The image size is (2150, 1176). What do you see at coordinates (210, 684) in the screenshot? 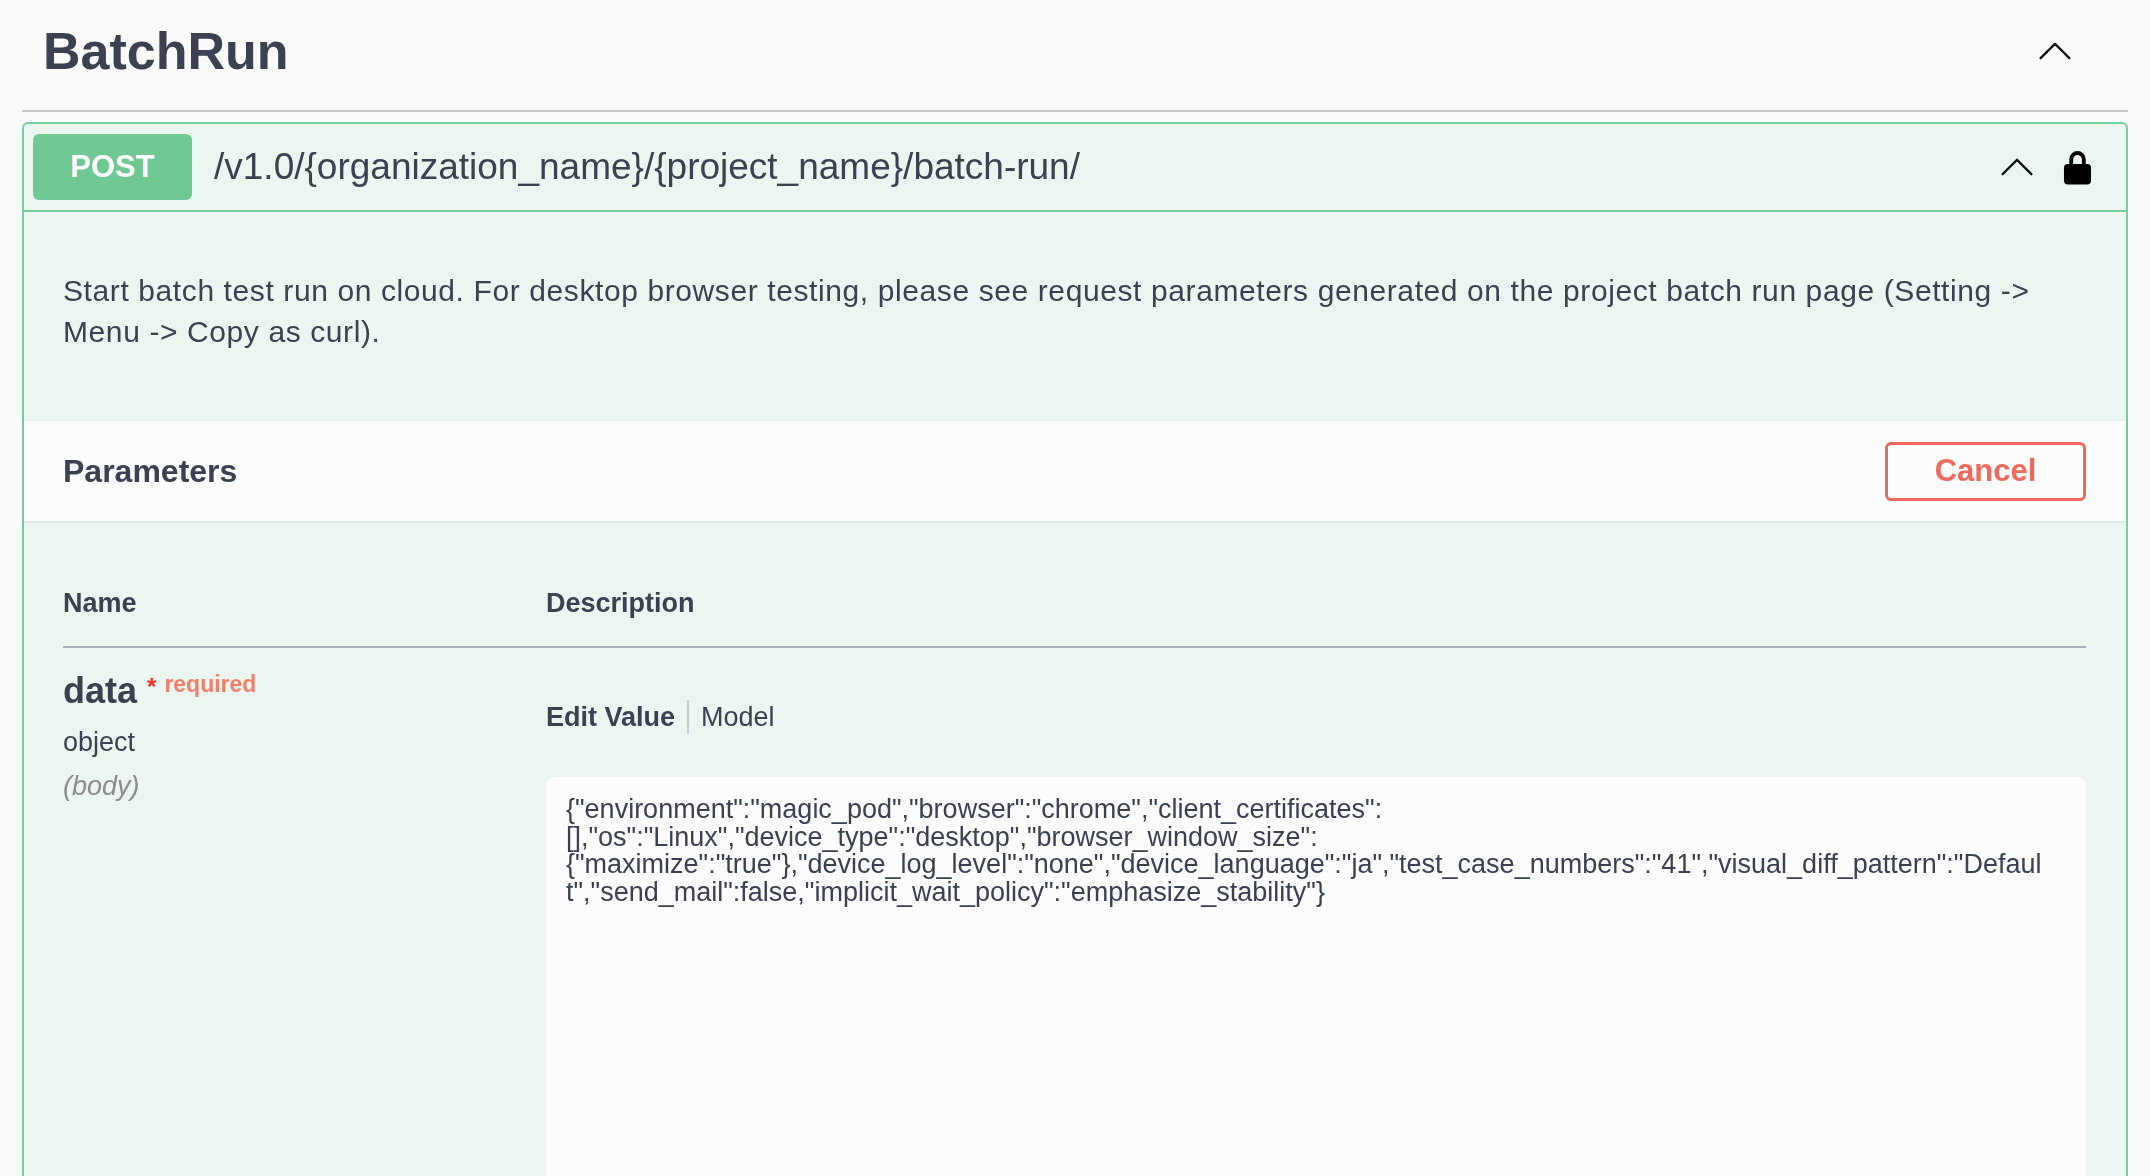
I see `required-label: required` at bounding box center [210, 684].